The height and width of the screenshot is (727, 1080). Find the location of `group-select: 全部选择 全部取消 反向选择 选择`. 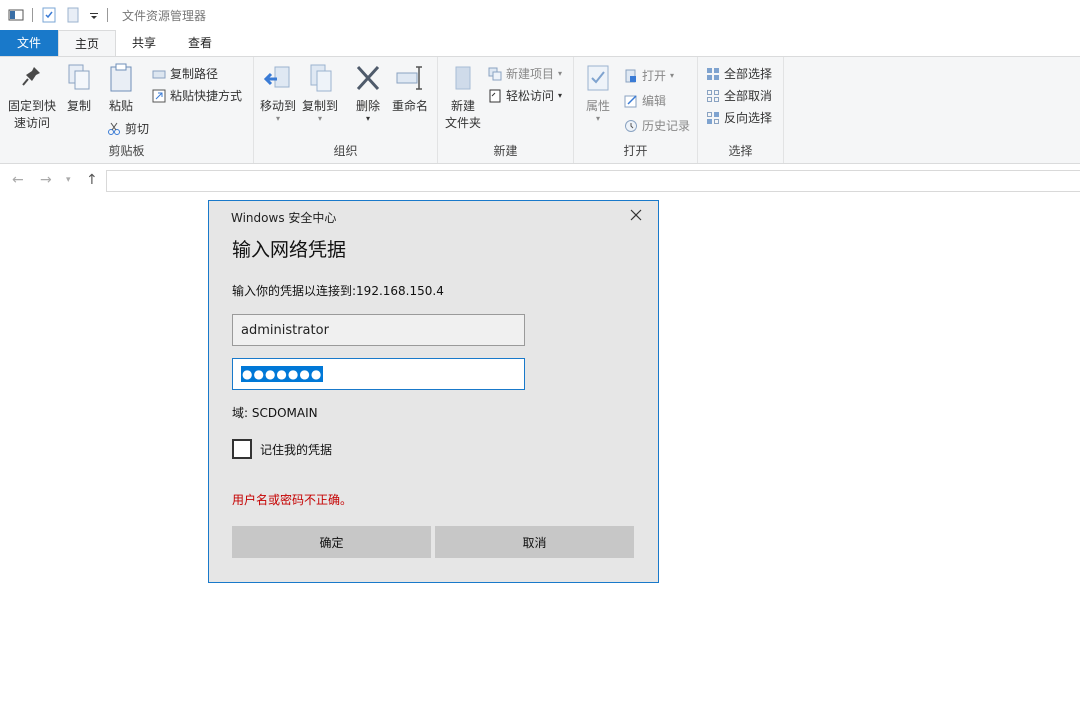

group-select: 全部选择 全部取消 反向选择 选择 is located at coordinates (741, 110).